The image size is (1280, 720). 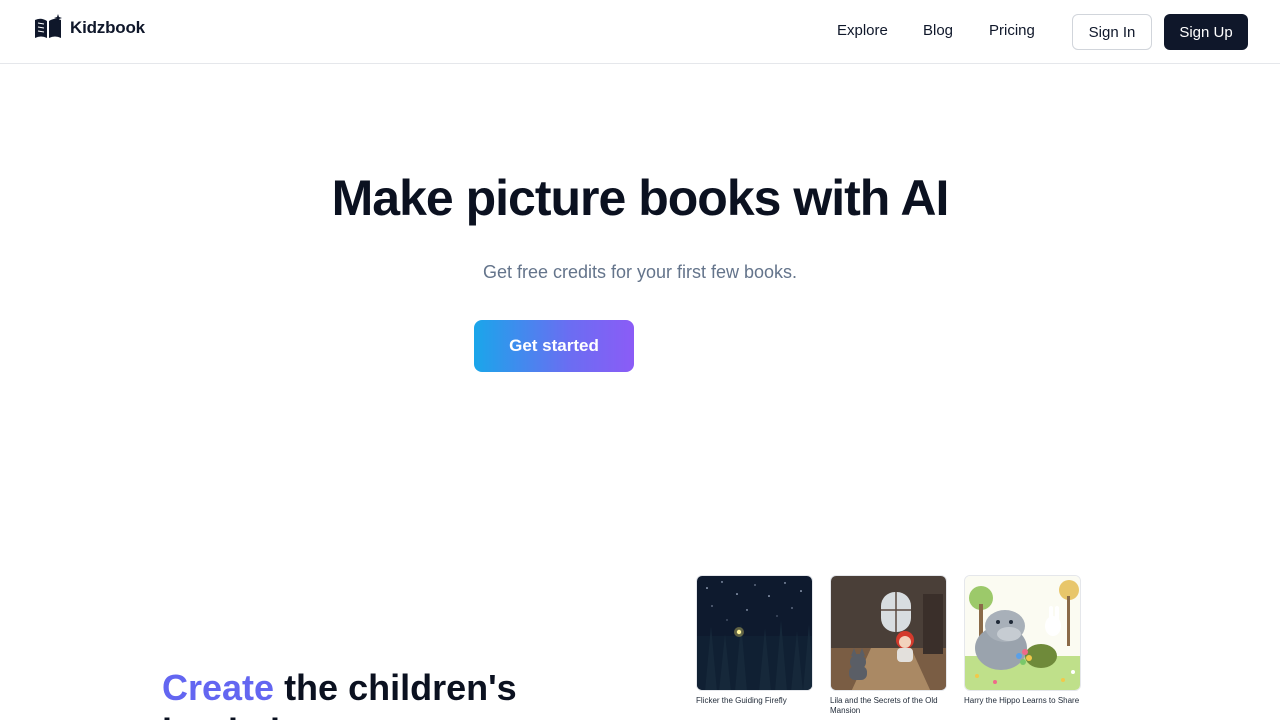 I want to click on nav-link-explore: Explore, so click(x=862, y=30).